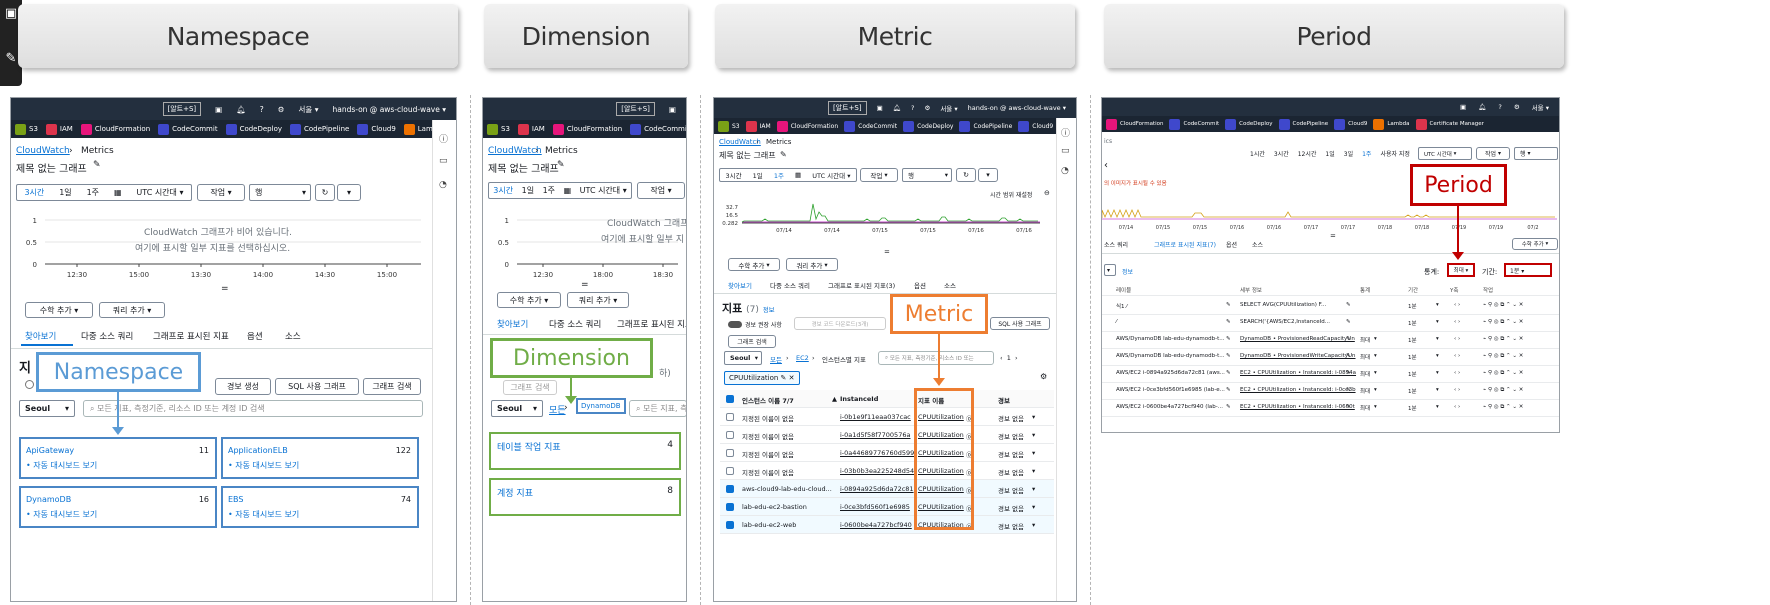  Describe the element at coordinates (258, 450) in the screenshot. I see `namespace-name: ApplicationELB` at that location.